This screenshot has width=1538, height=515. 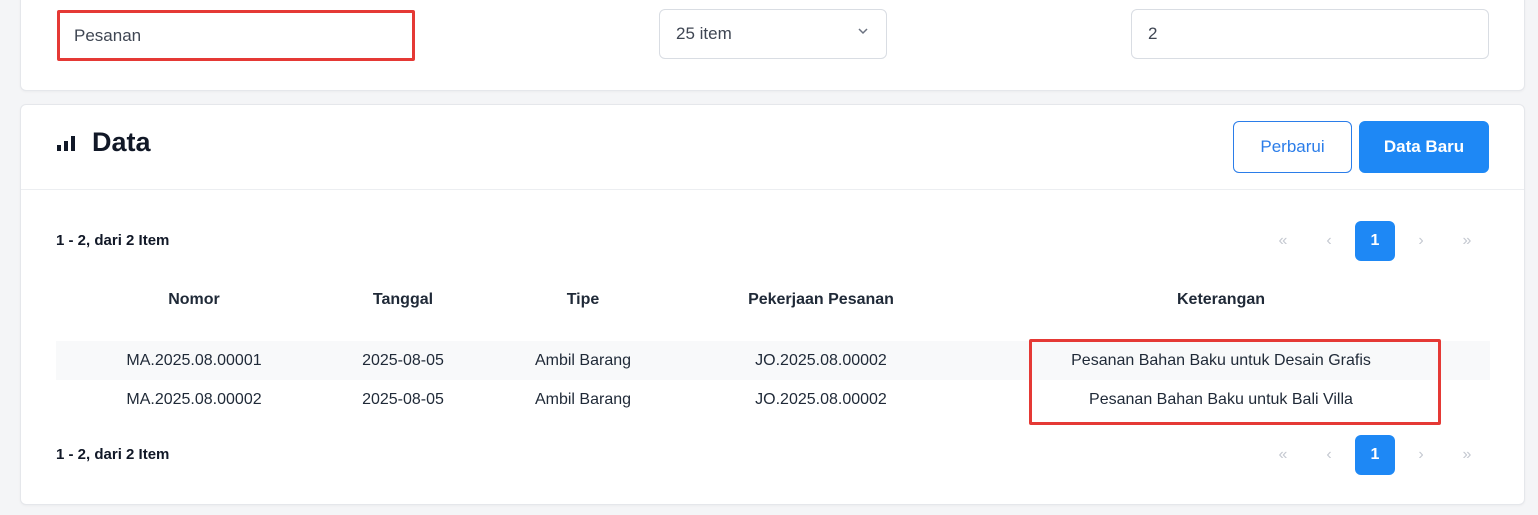 What do you see at coordinates (194, 399) in the screenshot?
I see `cell-nomor: MA.2025.08.00002` at bounding box center [194, 399].